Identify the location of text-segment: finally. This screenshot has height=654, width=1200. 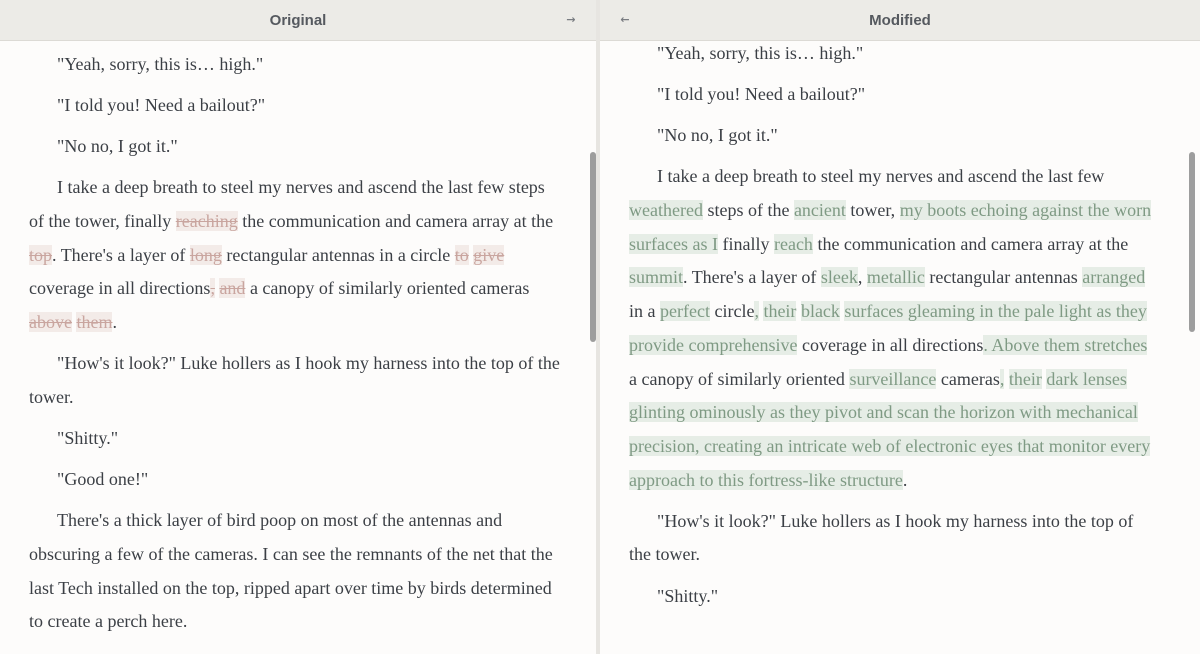
(745, 243).